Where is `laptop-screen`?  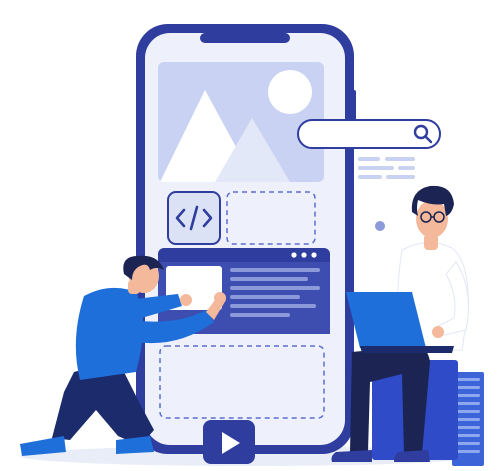 laptop-screen is located at coordinates (386, 320).